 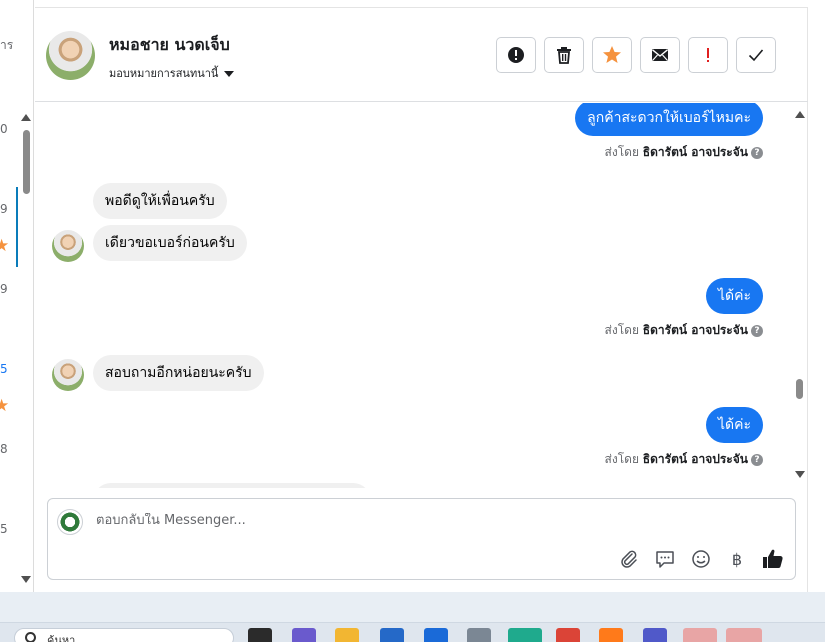 I want to click on edge-icon, so click(x=525, y=635).